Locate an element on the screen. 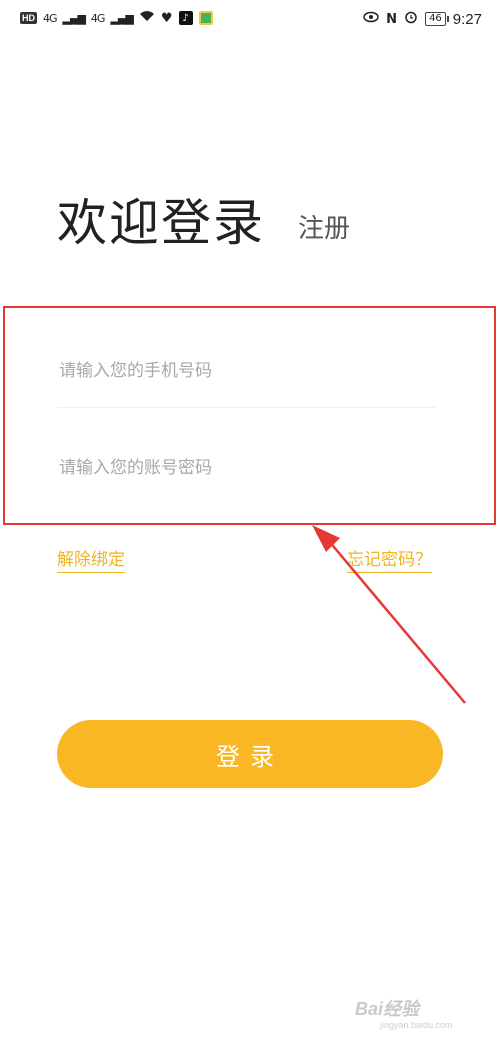 Image resolution: width=500 pixels, height=1039 pixels. forgot-password-link: 忘记密码？ is located at coordinates (389, 559).